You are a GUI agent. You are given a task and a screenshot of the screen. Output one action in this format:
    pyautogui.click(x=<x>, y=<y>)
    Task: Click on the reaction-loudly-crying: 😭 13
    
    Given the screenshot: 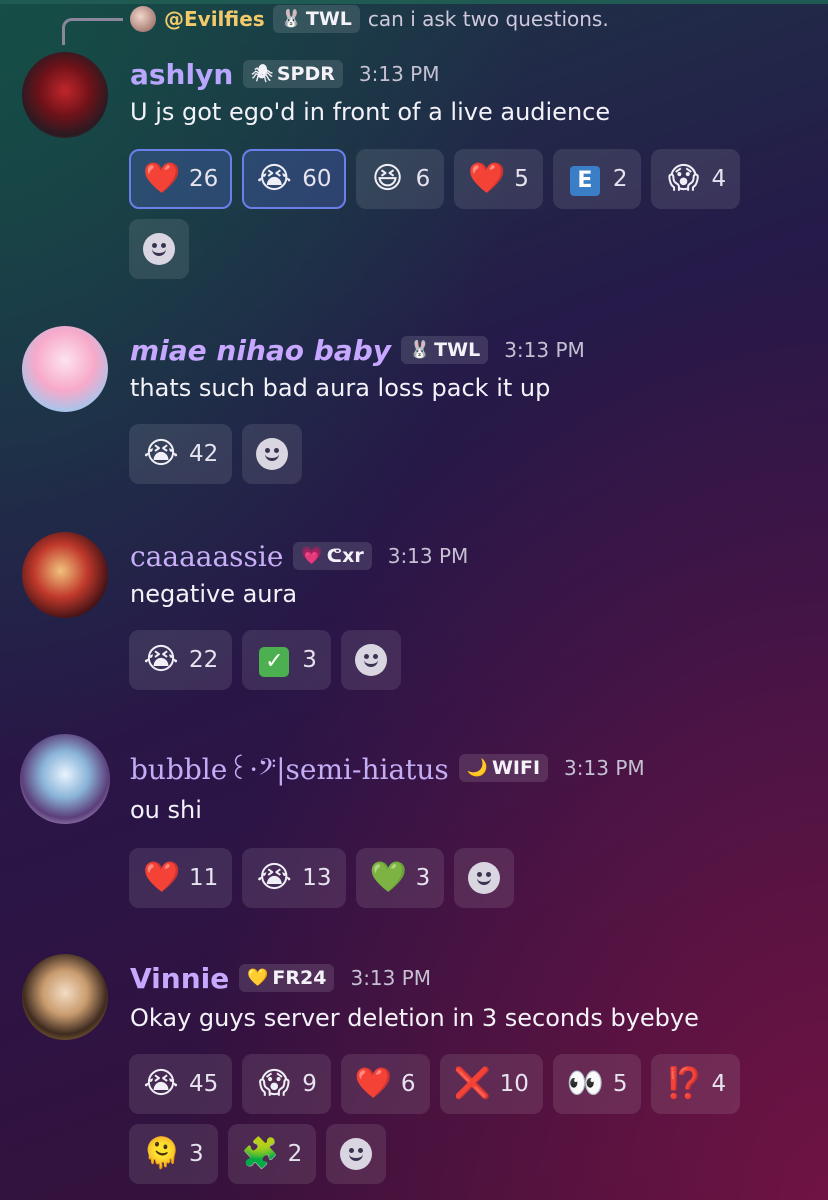 What is the action you would take?
    pyautogui.click(x=294, y=878)
    